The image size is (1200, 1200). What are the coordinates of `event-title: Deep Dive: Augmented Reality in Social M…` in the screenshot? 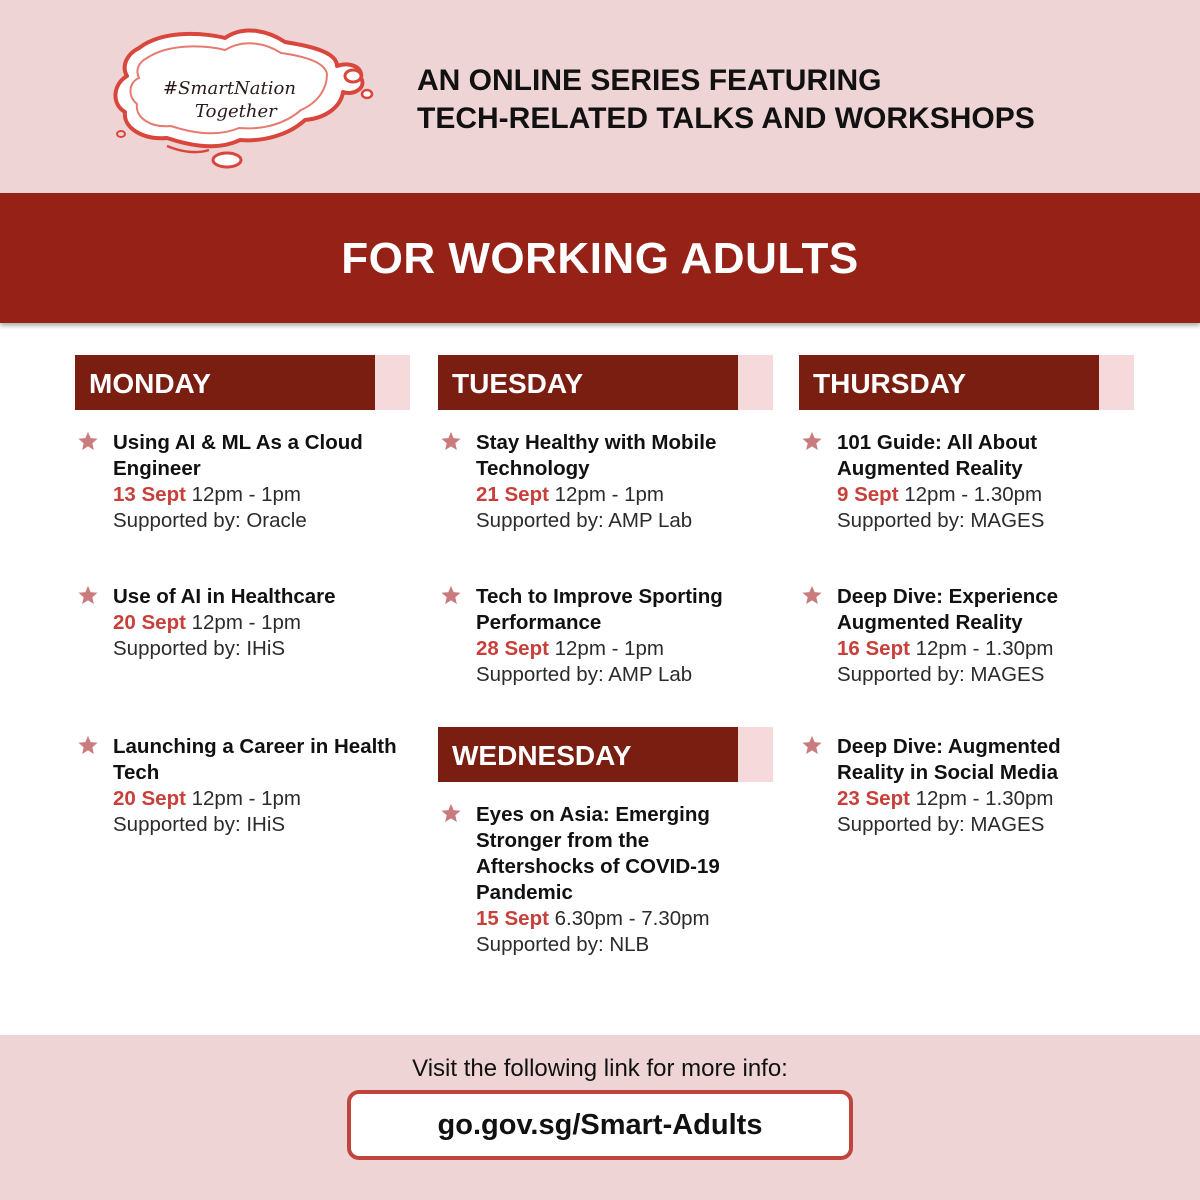 It's located at (949, 759).